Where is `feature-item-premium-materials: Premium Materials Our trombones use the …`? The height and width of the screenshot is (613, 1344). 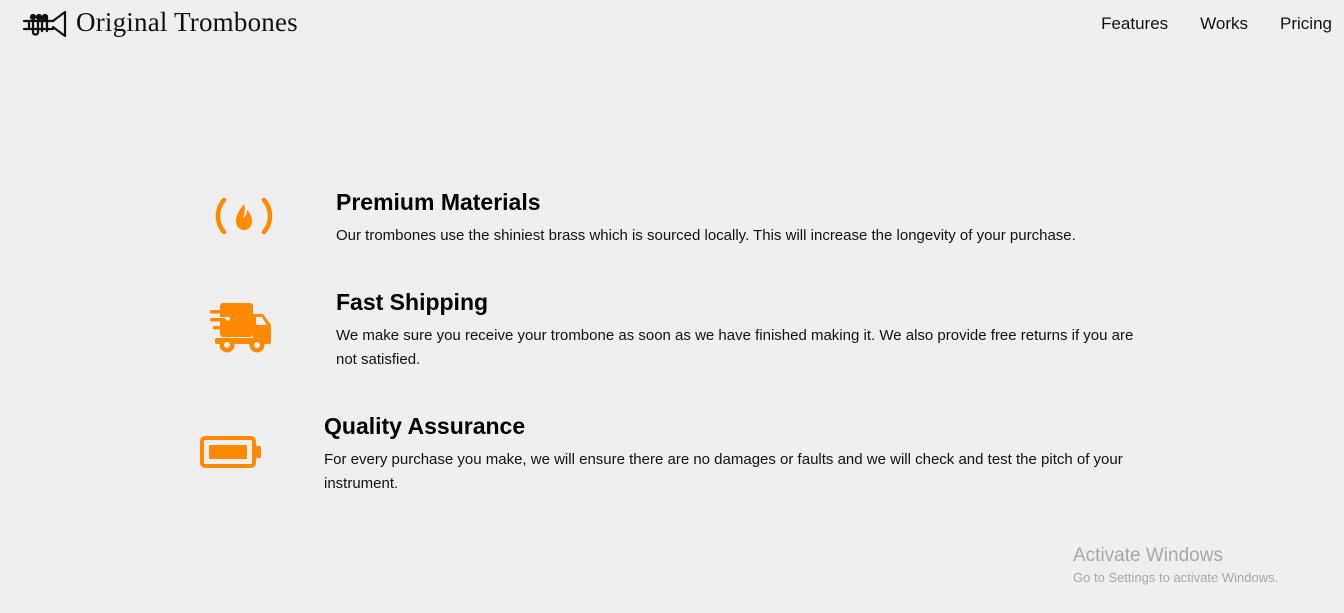
feature-item-premium-materials: Premium Materials Our trombones use the … is located at coordinates (685, 218).